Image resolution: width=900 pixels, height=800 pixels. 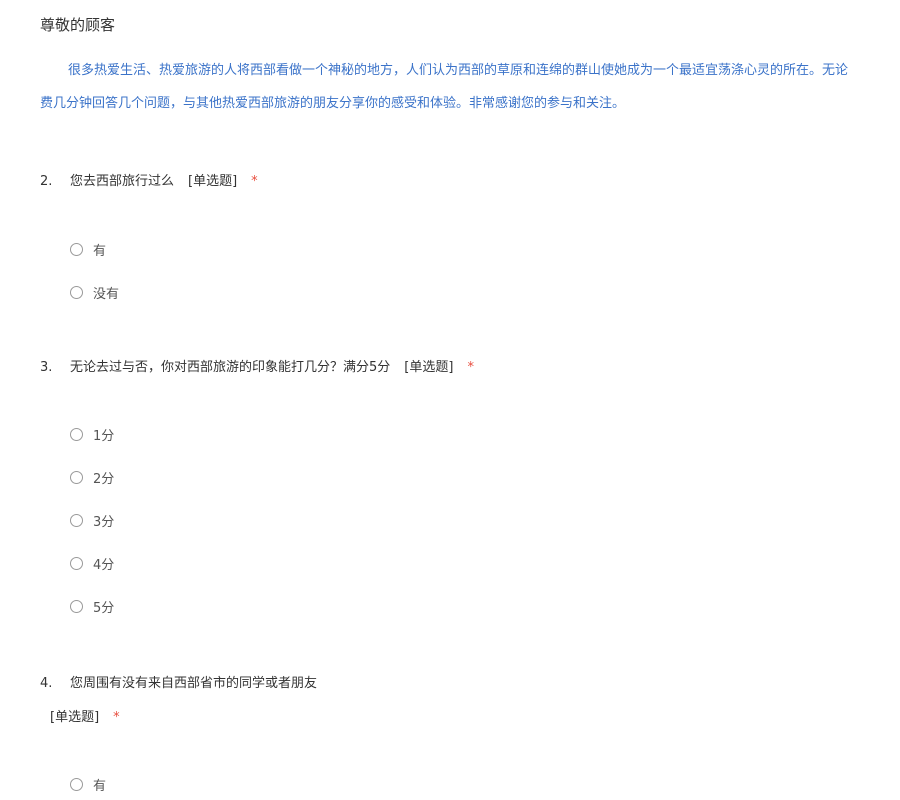 What do you see at coordinates (78, 25) in the screenshot?
I see `survey-greeting: 尊敬的顾客` at bounding box center [78, 25].